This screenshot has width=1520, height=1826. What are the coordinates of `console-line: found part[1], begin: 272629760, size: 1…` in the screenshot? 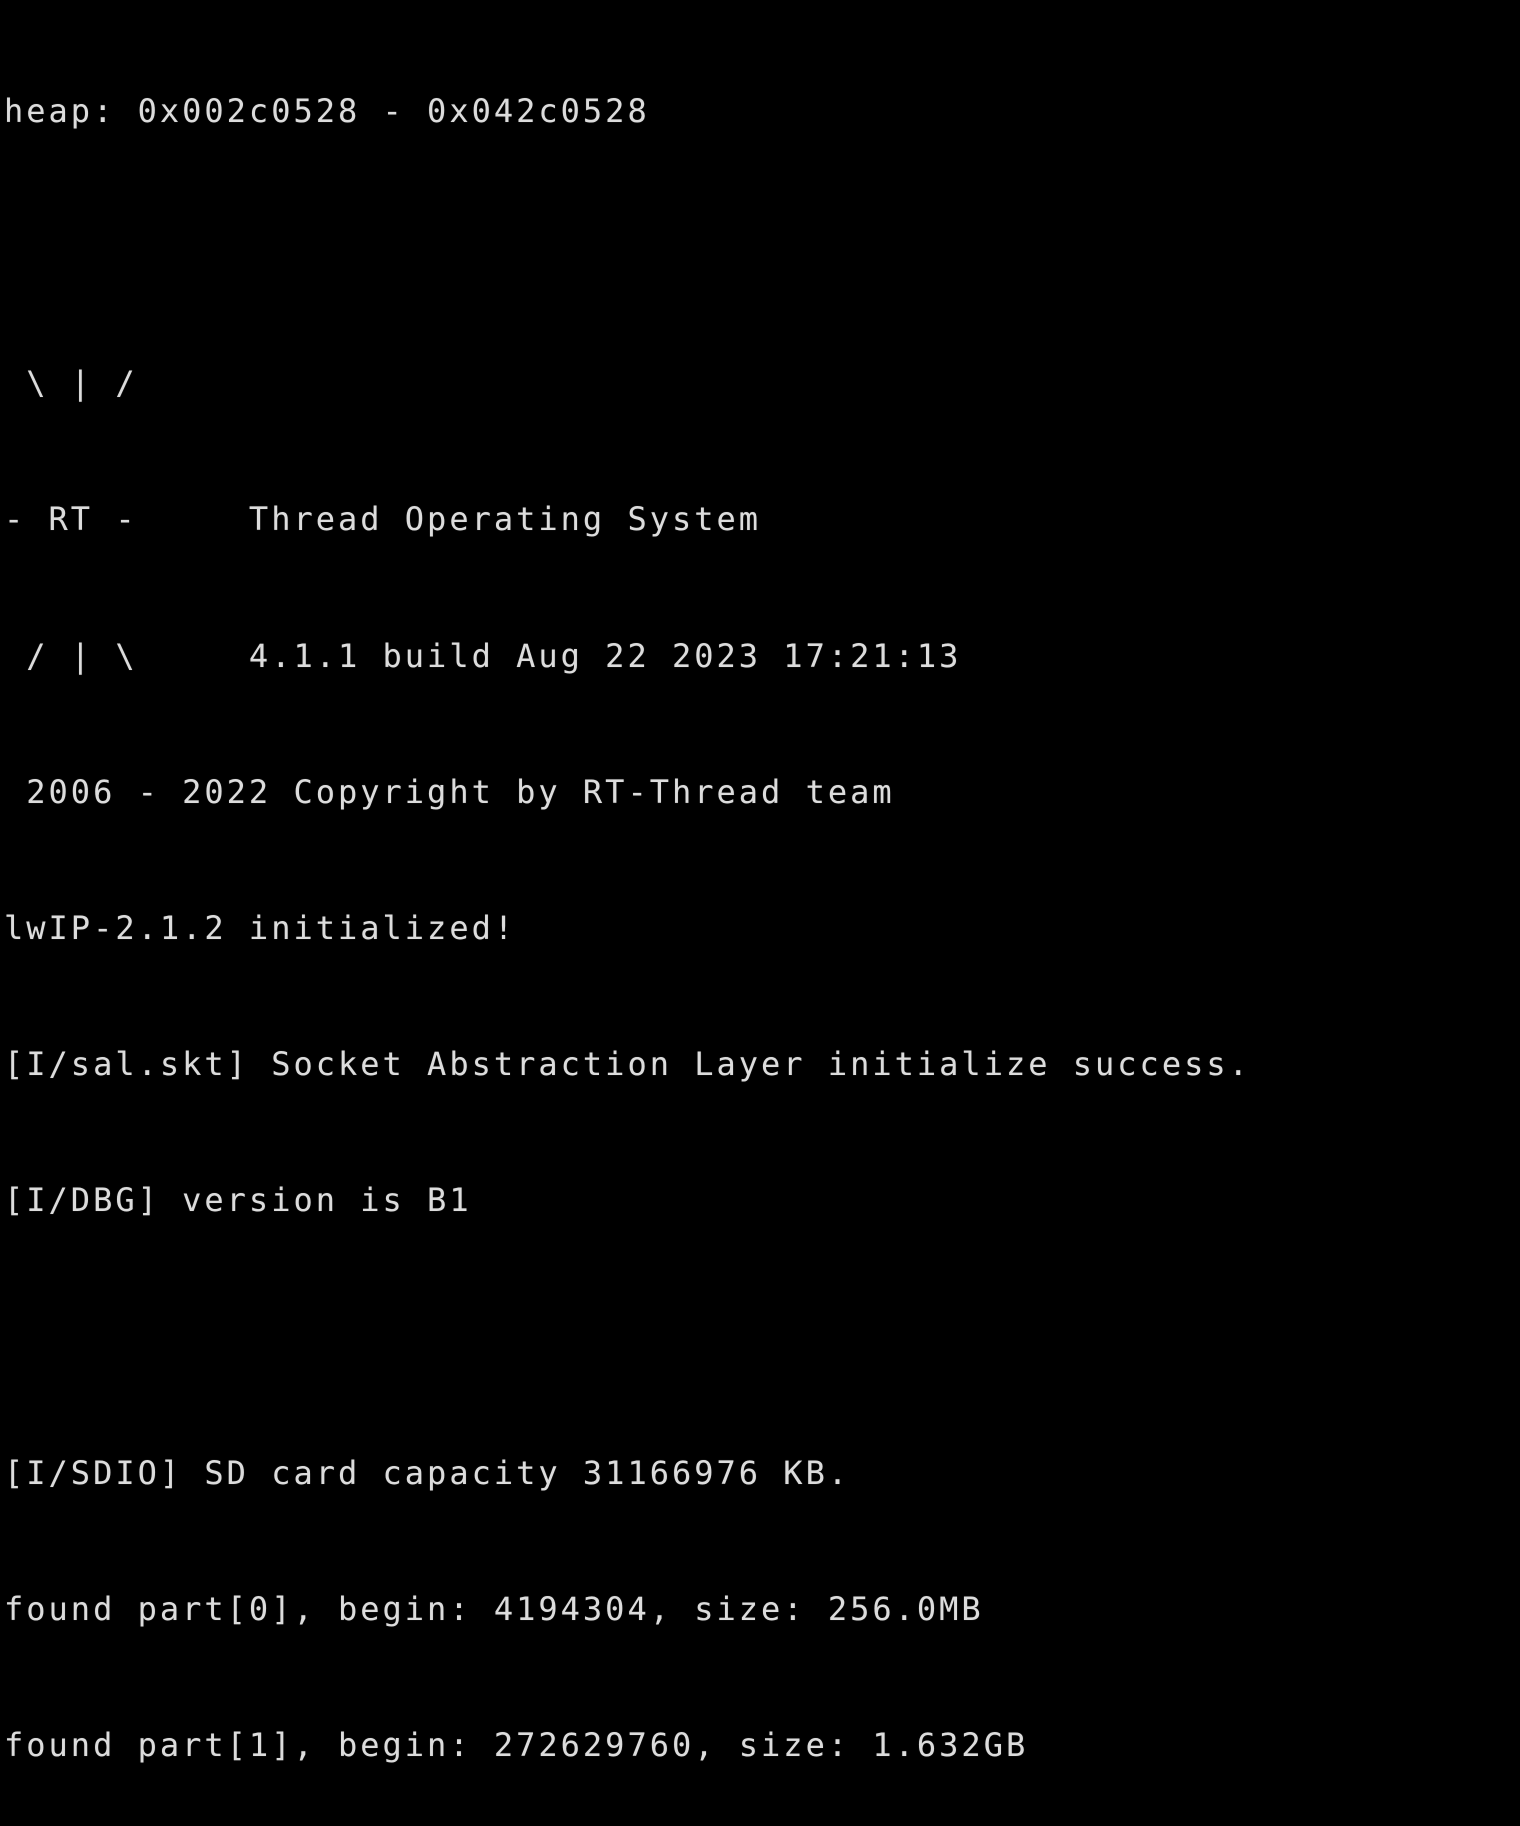 It's located at (516, 1745).